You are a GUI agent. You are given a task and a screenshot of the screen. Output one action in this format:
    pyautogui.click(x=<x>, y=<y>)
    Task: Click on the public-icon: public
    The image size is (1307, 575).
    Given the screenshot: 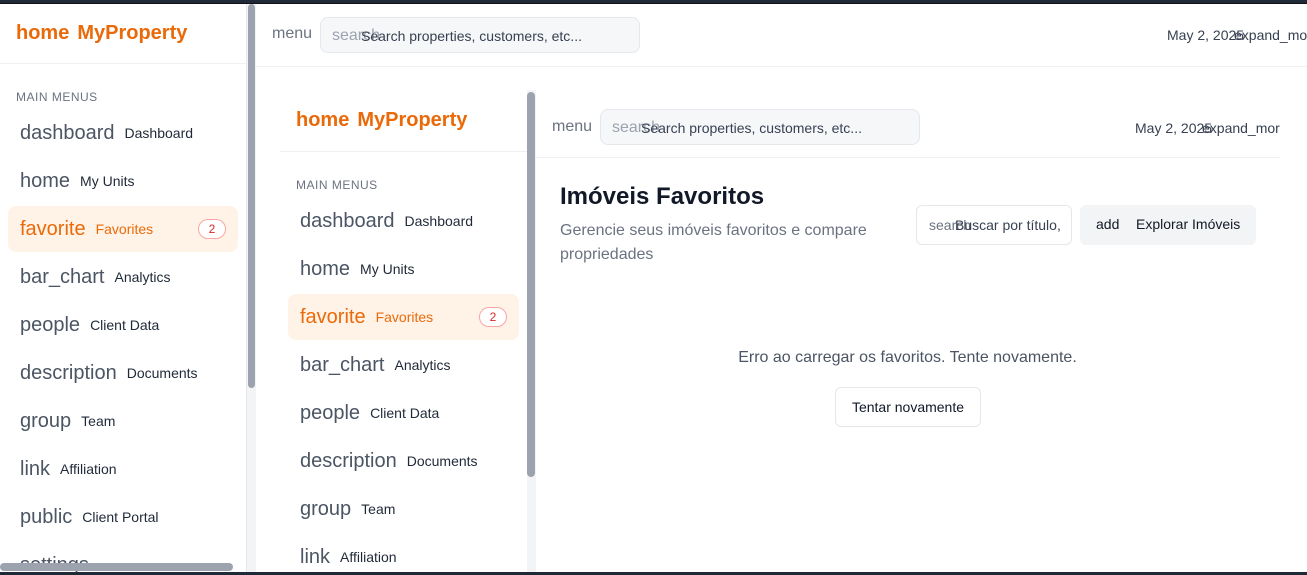 What is the action you would take?
    pyautogui.click(x=46, y=516)
    